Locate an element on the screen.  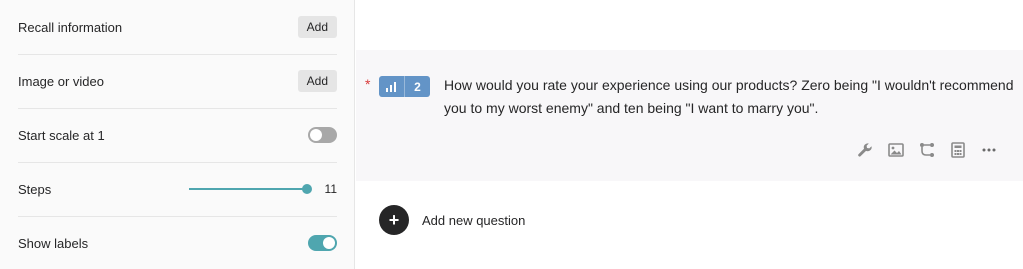
question-toolbar is located at coordinates (927, 150).